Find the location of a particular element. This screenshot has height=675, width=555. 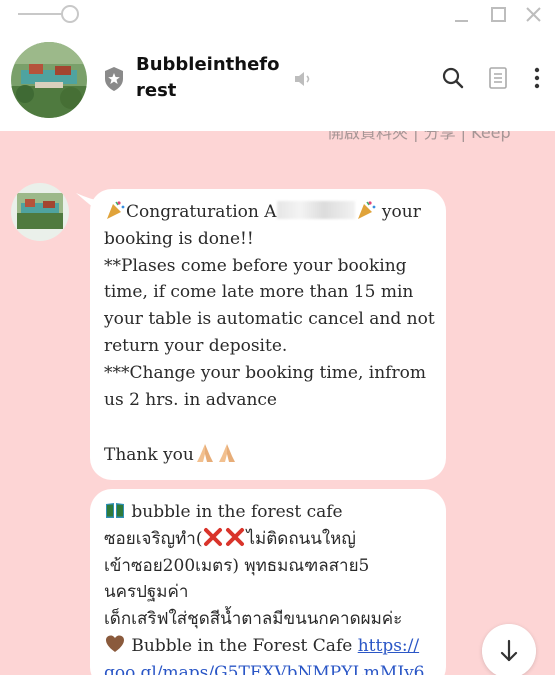

maximize-icon is located at coordinates (498, 15).